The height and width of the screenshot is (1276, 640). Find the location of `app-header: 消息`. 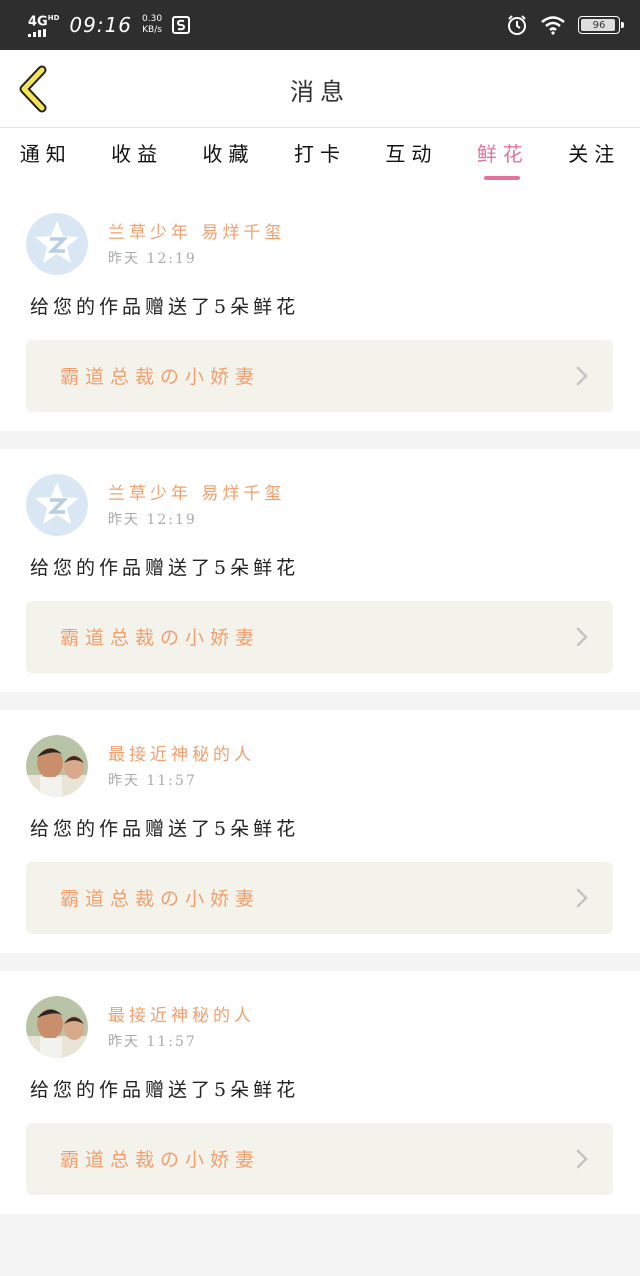

app-header: 消息 is located at coordinates (320, 89).